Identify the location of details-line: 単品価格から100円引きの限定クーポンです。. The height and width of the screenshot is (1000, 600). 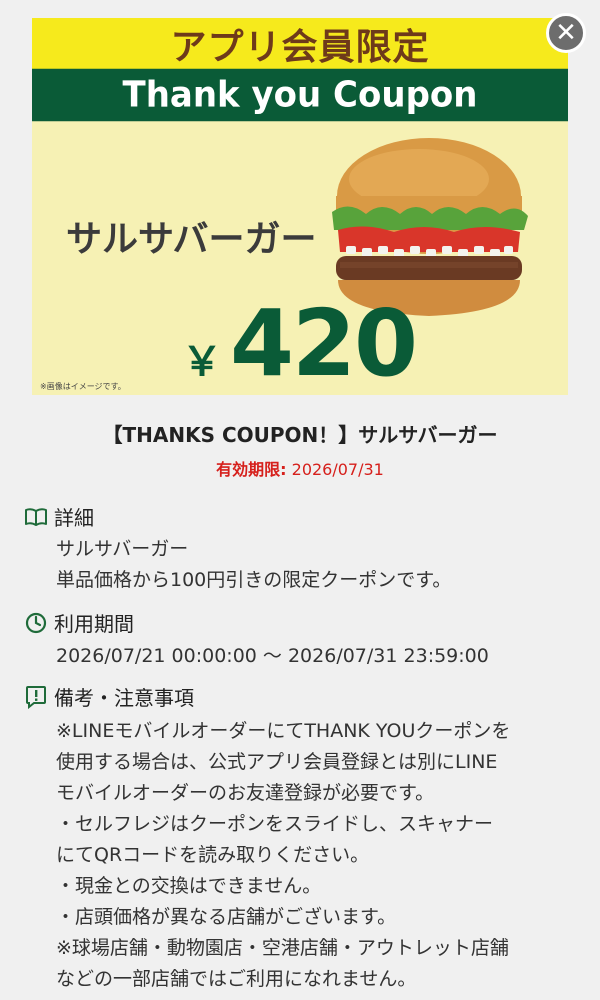
(254, 580).